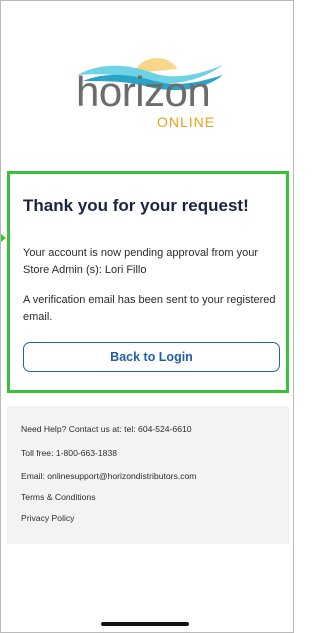 The width and height of the screenshot is (320, 633). I want to click on highlight-arrow-icon, so click(3, 238).